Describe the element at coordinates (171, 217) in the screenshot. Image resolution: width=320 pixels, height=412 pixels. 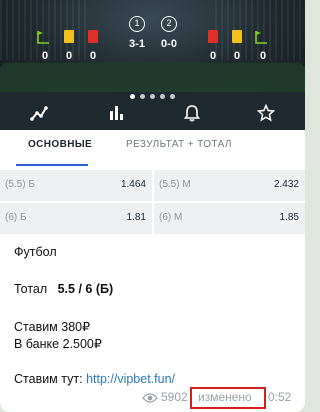
I see `odd-label: (6) М` at that location.